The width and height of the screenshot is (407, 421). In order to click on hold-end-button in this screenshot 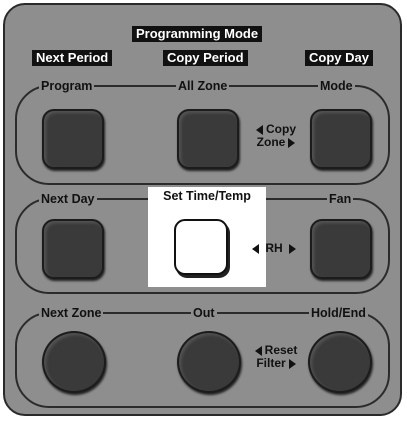, I will do `click(340, 362)`.